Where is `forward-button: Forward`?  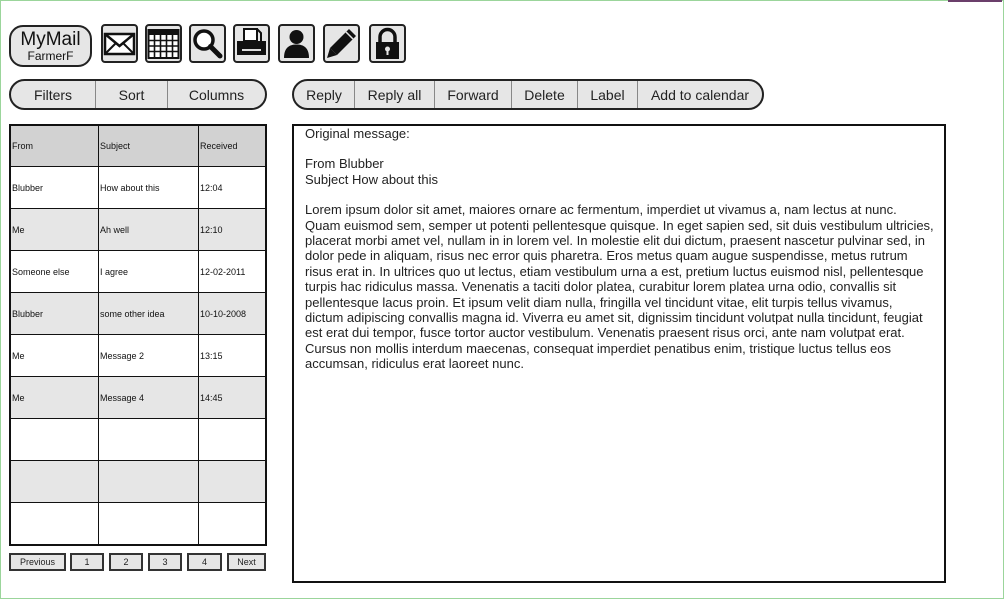
forward-button: Forward is located at coordinates (473, 94).